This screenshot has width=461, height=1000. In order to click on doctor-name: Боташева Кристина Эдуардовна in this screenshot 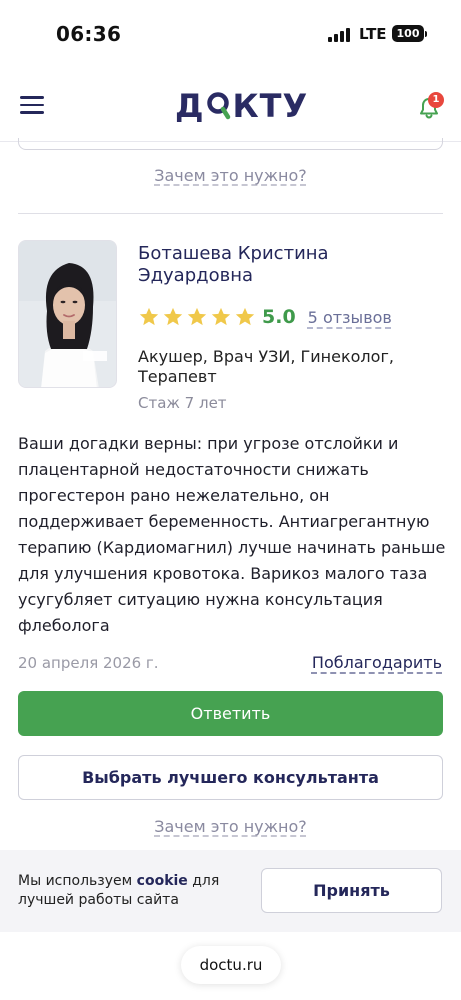, I will do `click(288, 265)`.